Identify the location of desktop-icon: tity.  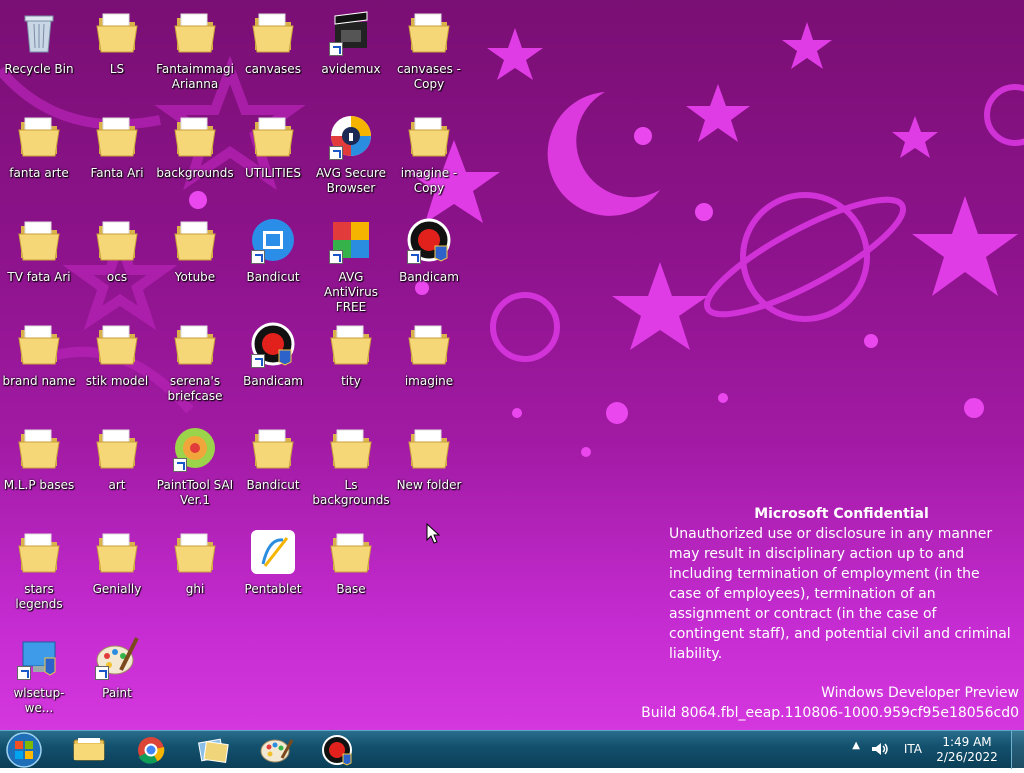
(351, 362).